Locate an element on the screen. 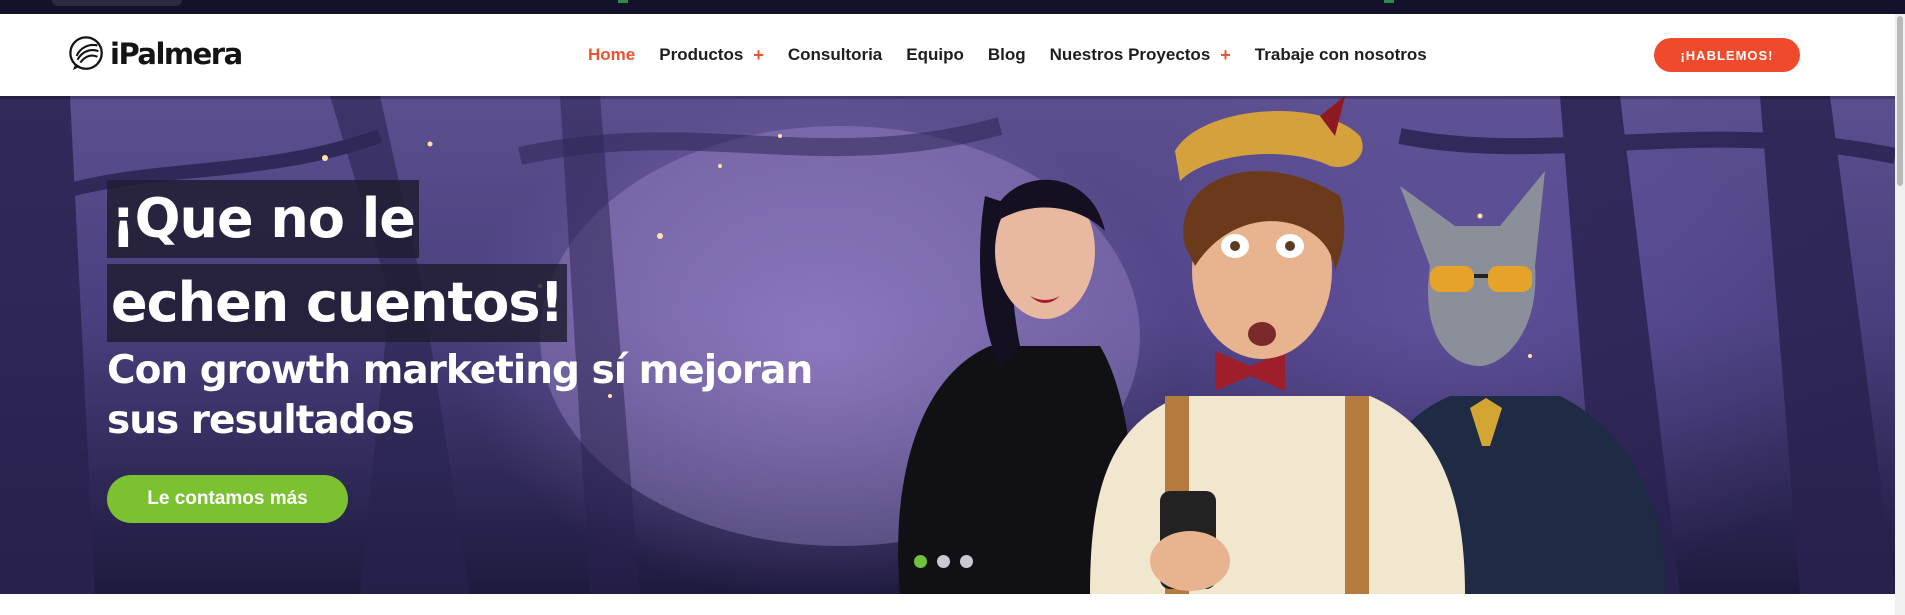 The width and height of the screenshot is (1905, 615). nav-item-label: Blog is located at coordinates (1006, 54).